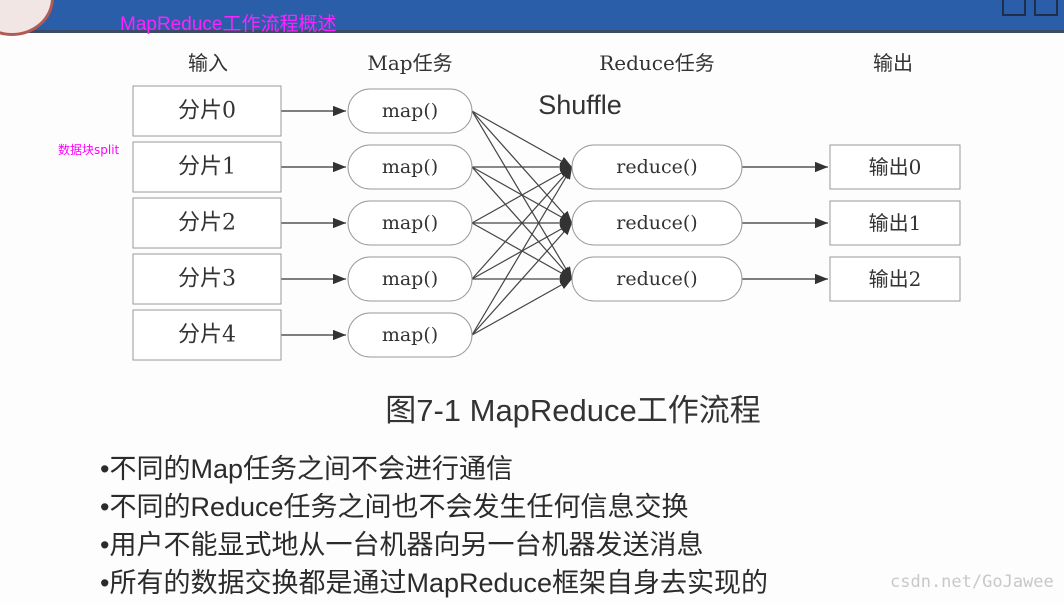 This screenshot has width=1064, height=604. Describe the element at coordinates (409, 63) in the screenshot. I see `column-header: Map任务` at that location.